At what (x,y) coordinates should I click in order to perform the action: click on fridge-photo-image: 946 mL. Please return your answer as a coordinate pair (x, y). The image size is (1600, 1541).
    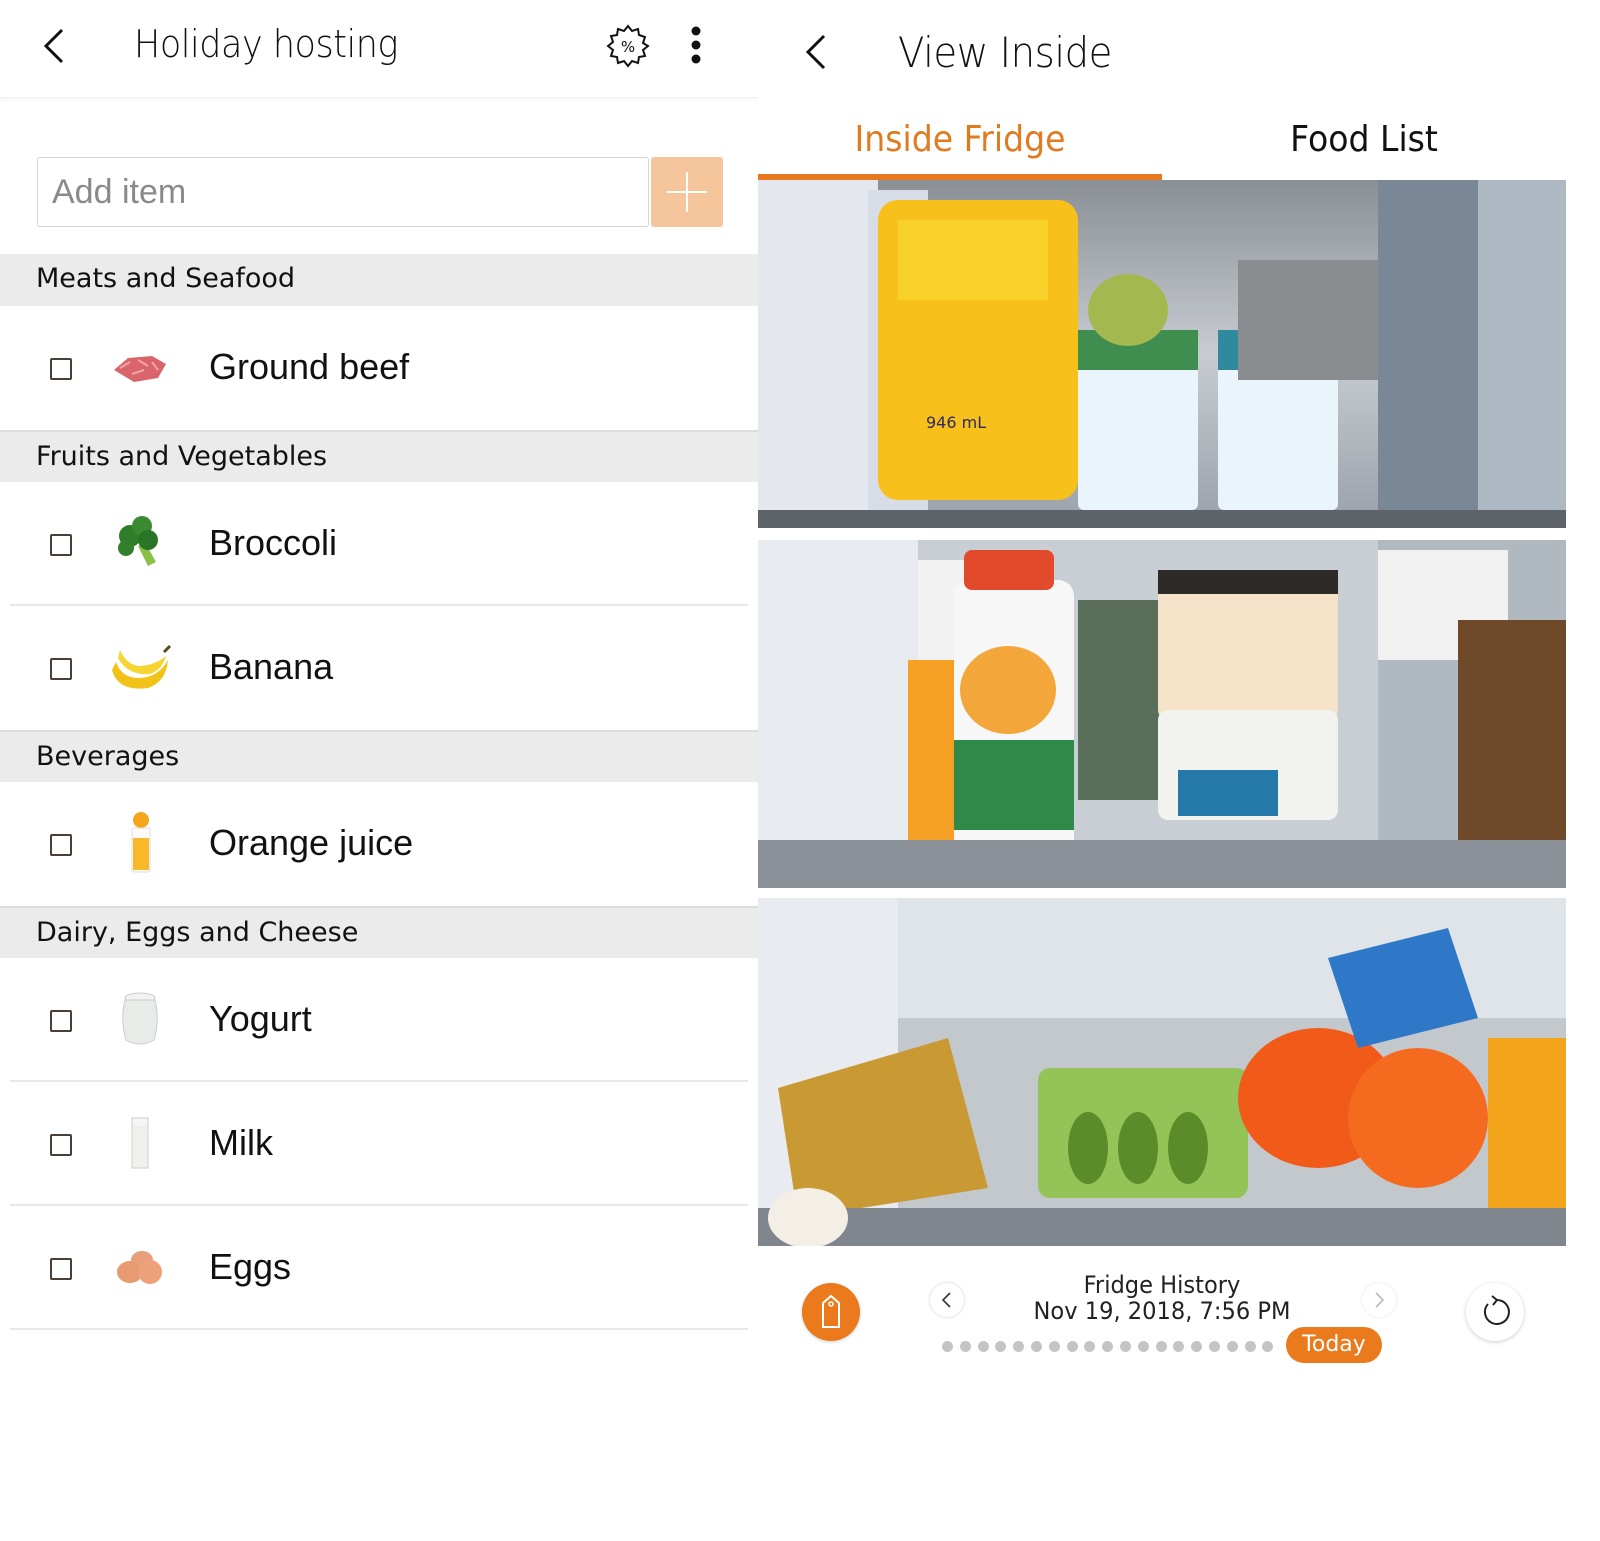
    Looking at the image, I should click on (1162, 354).